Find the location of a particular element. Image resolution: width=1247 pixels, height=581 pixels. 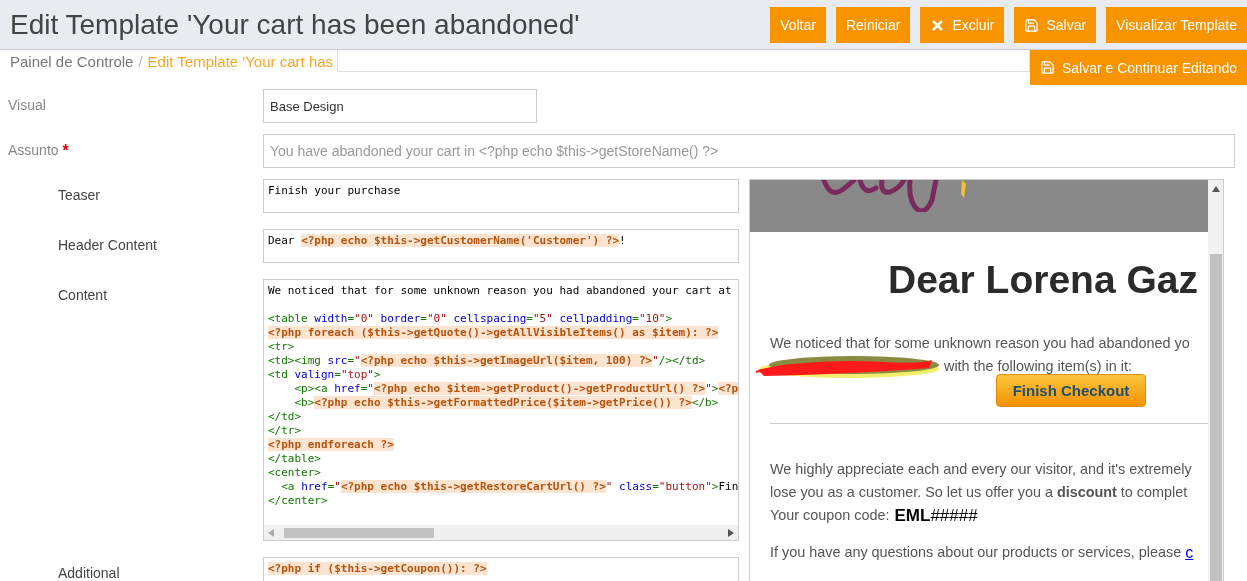

code-line: </center> is located at coordinates (298, 501).